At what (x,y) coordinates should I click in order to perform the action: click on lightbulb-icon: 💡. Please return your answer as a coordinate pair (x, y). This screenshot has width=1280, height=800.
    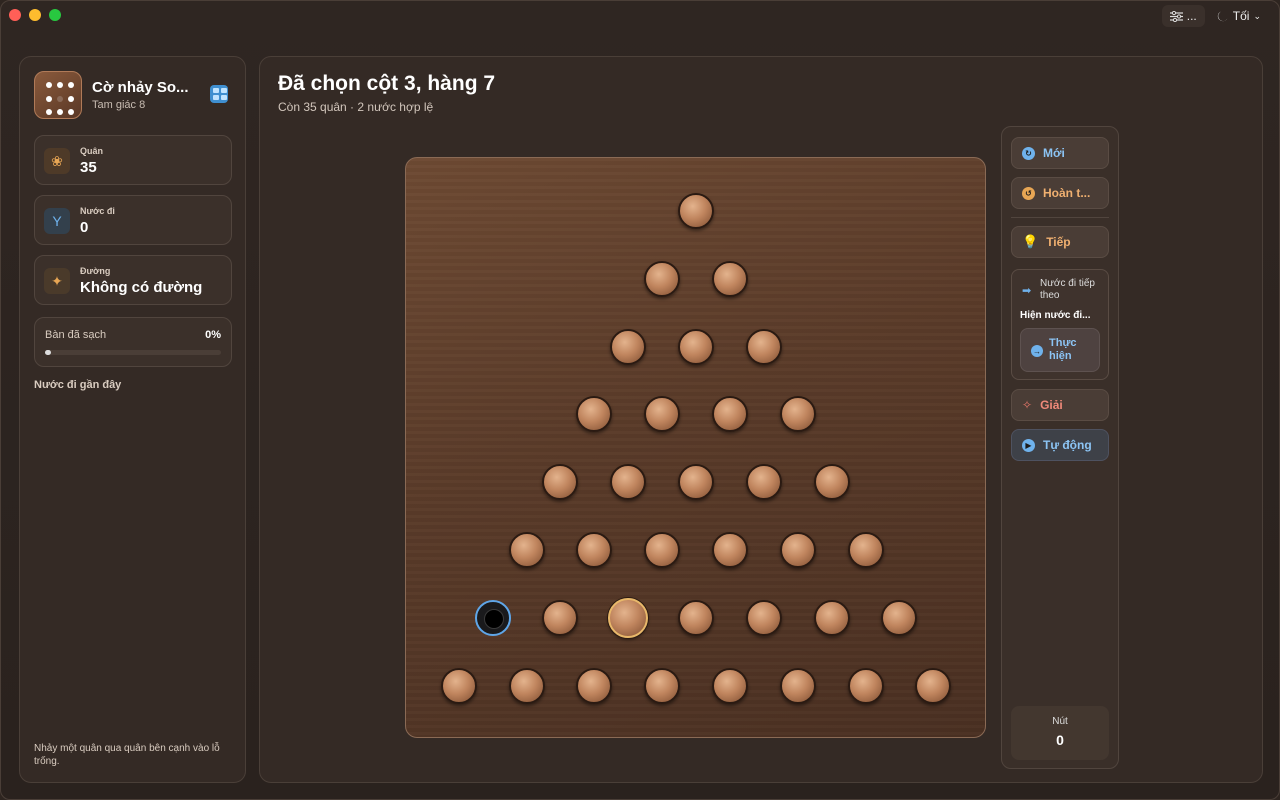
    Looking at the image, I should click on (1030, 241).